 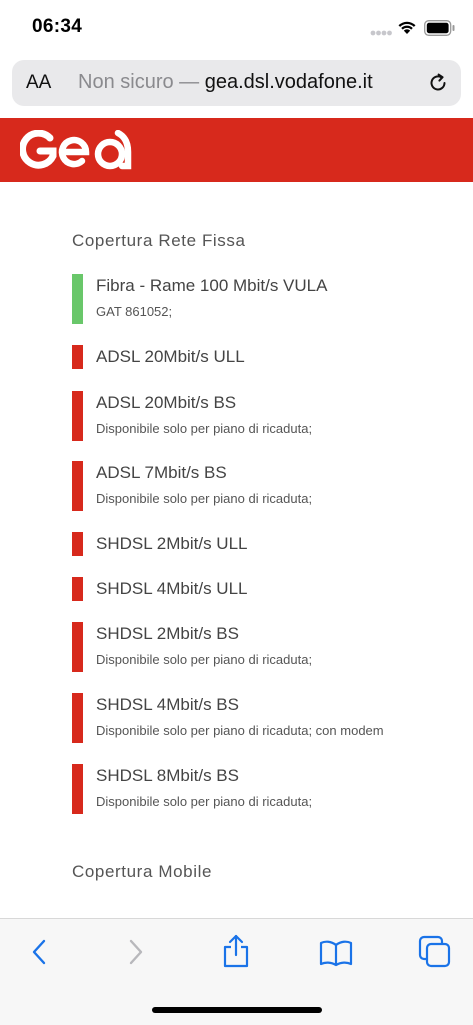 I want to click on security-warning: Non sicuro —, so click(x=139, y=82).